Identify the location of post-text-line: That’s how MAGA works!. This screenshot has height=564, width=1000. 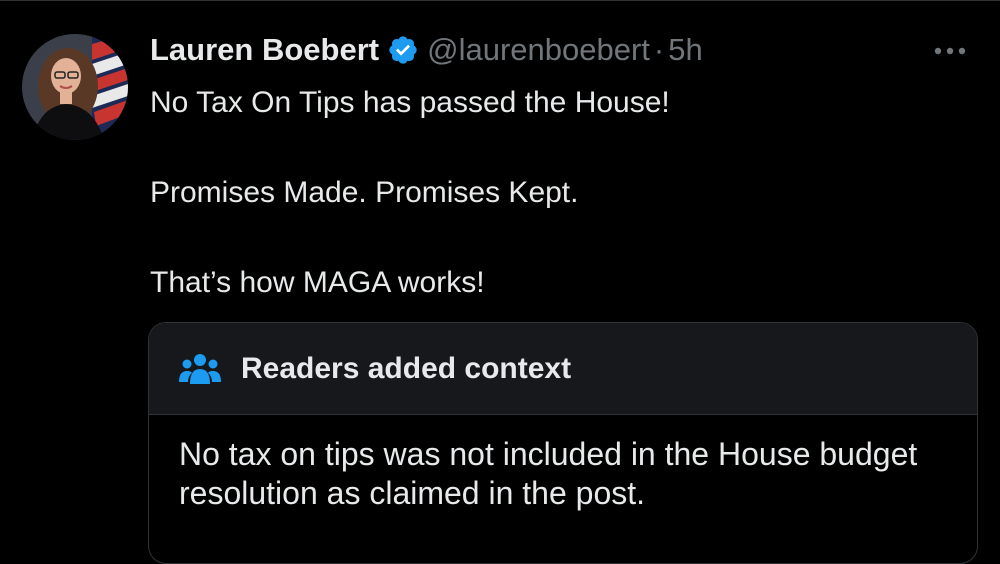
(317, 282).